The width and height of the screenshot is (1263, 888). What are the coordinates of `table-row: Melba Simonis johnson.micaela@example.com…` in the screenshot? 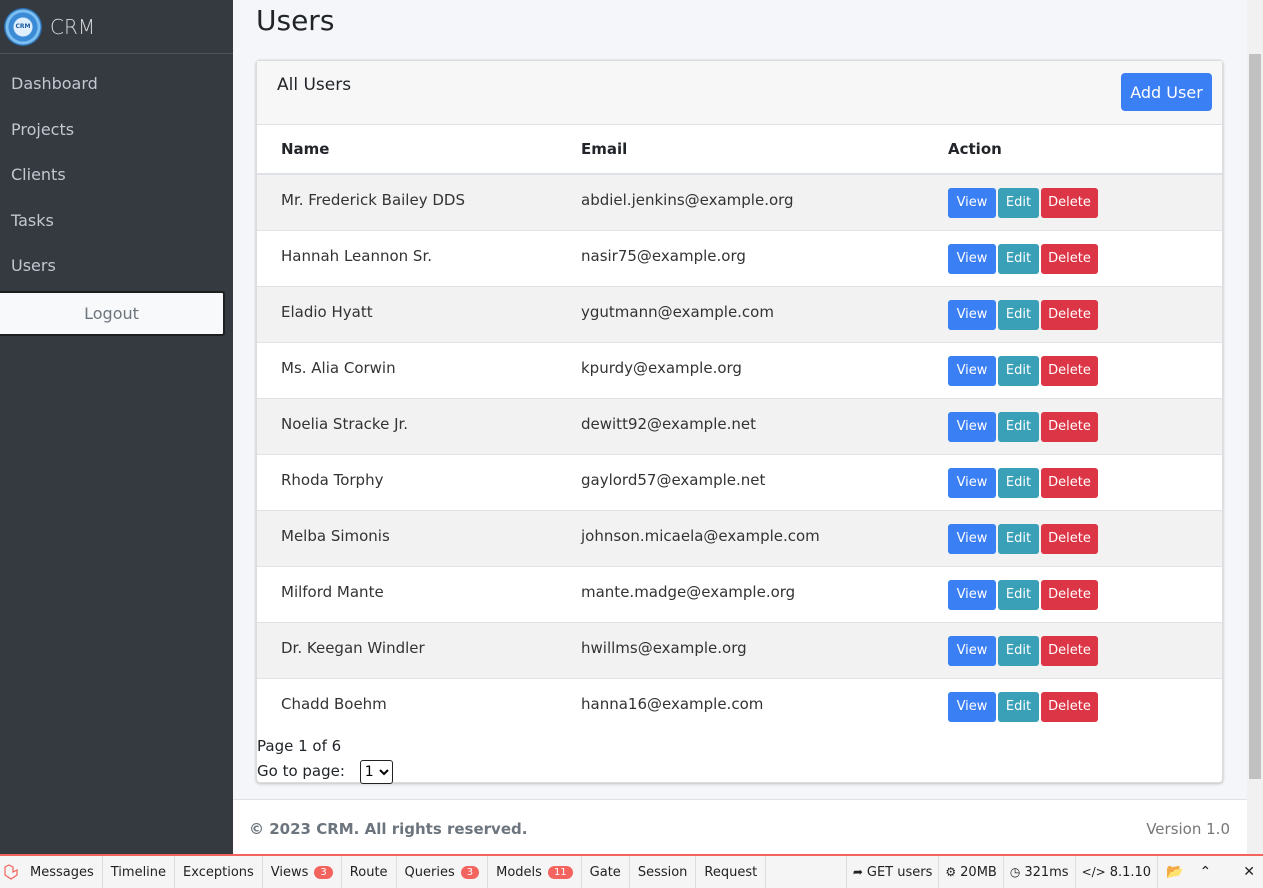 It's located at (739, 537).